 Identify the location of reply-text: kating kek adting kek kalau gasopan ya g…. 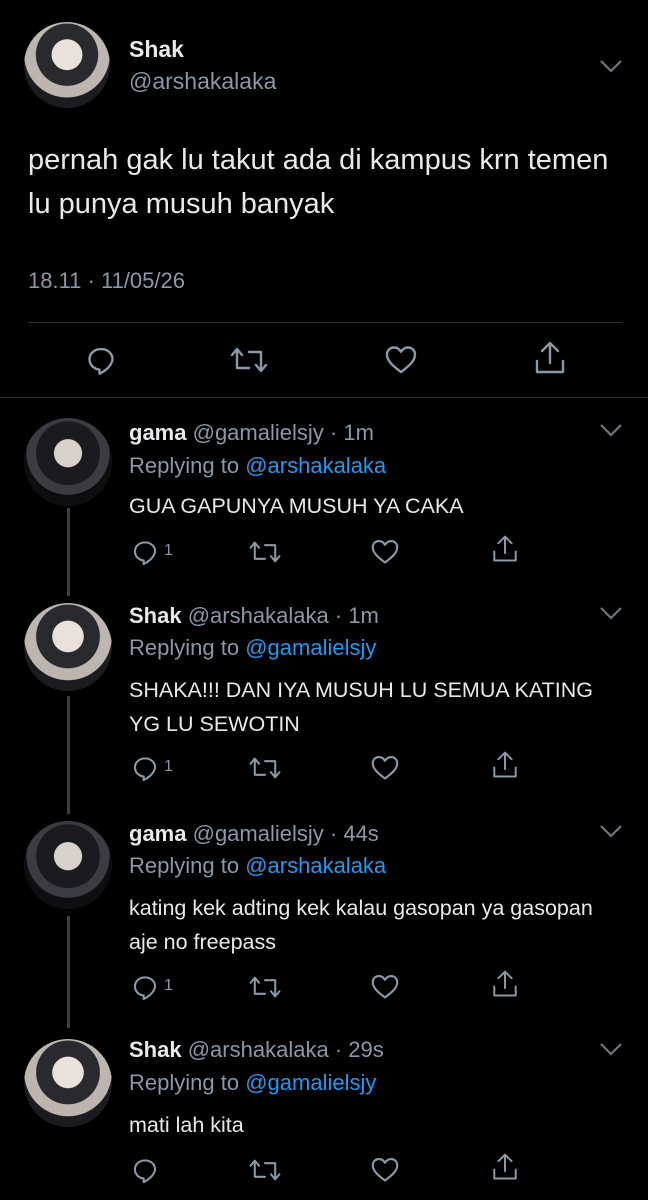
(361, 925).